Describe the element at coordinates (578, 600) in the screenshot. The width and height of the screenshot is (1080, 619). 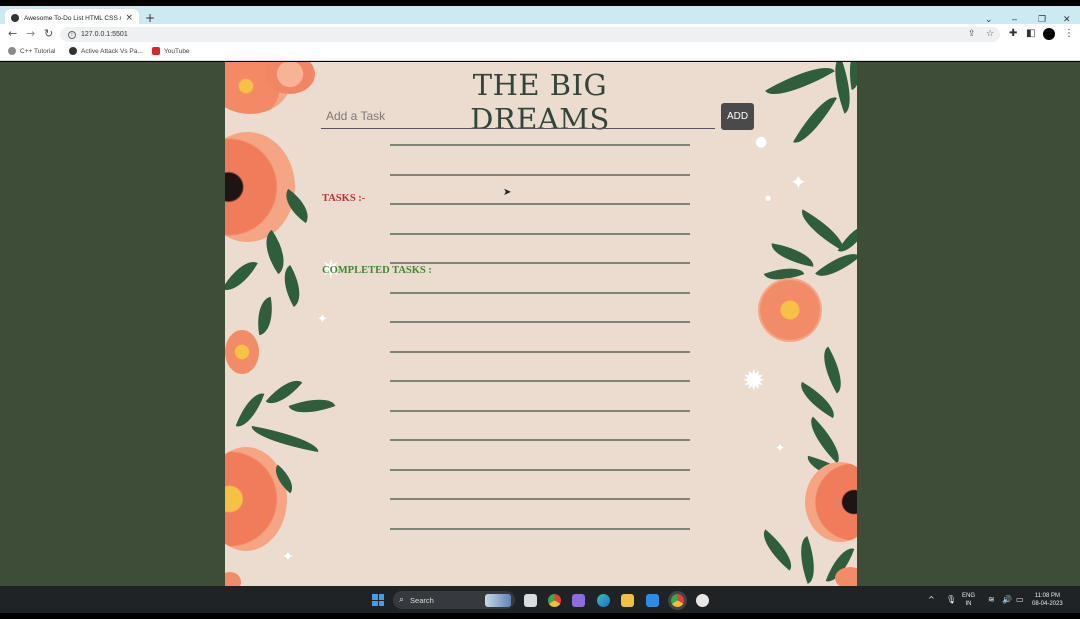
I see `game-icon` at that location.